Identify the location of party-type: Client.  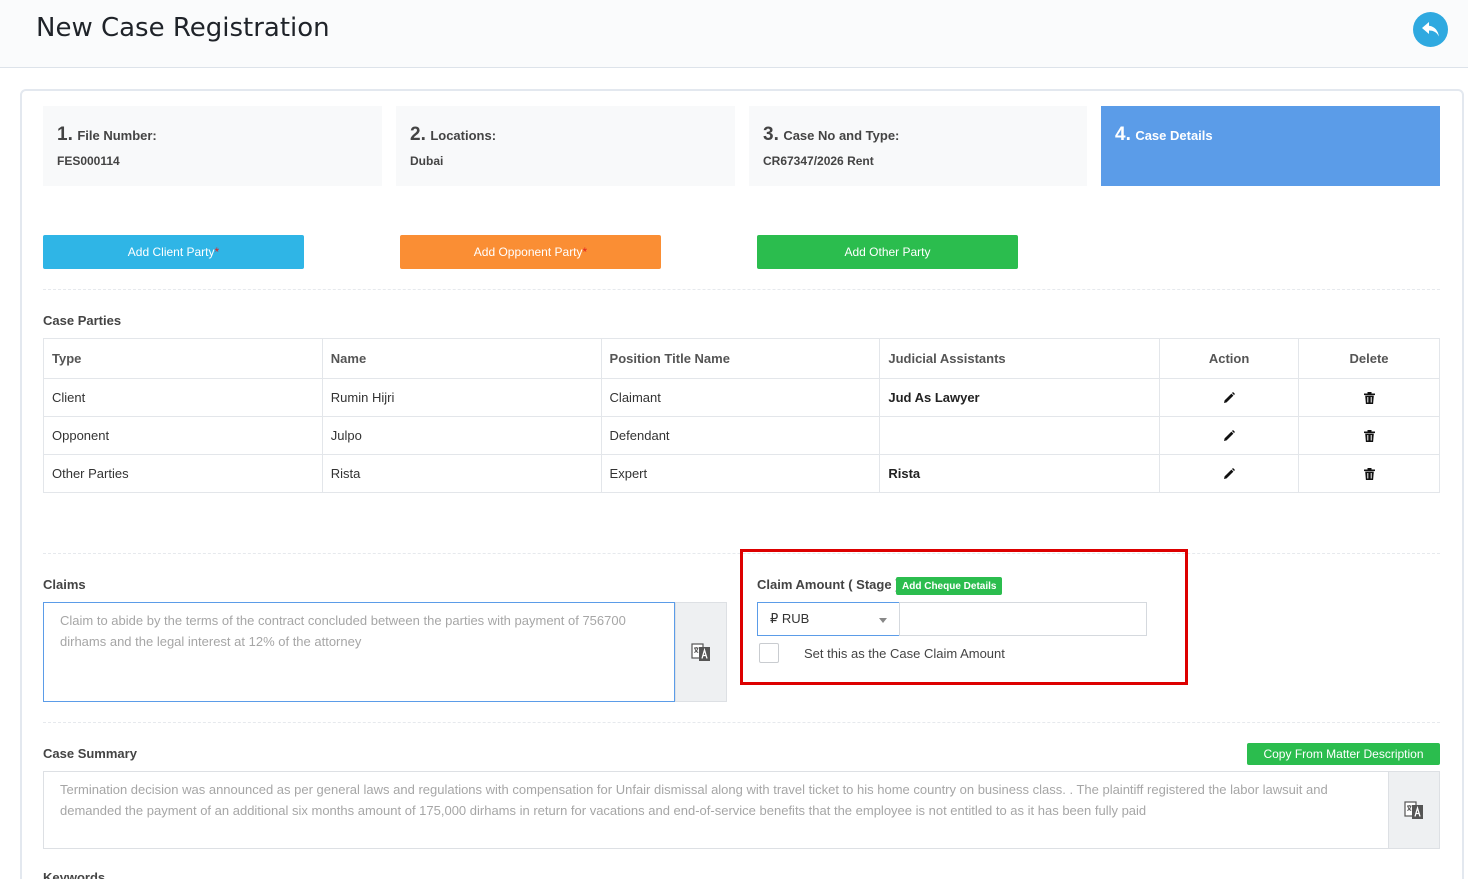
(183, 397).